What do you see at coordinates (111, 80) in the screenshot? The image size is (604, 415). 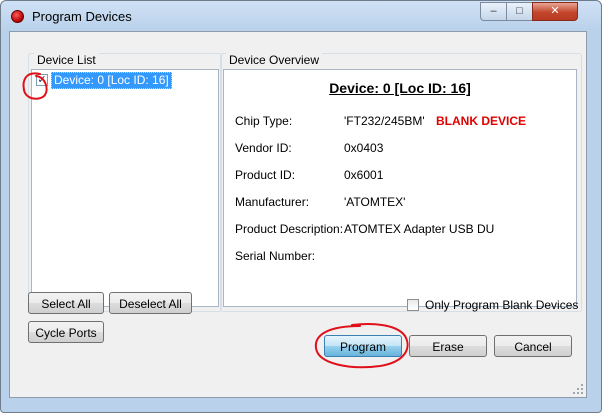 I see `device-item-label: Device: 0 [Loc ID: 16]` at bounding box center [111, 80].